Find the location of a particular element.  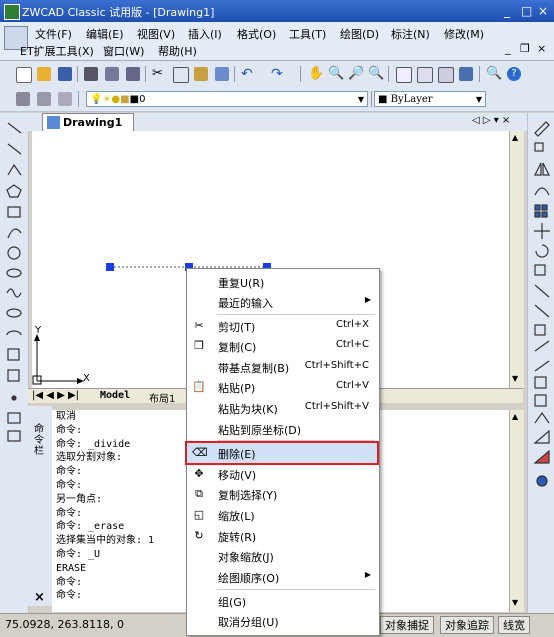

lengthen-icon is located at coordinates (542, 311).